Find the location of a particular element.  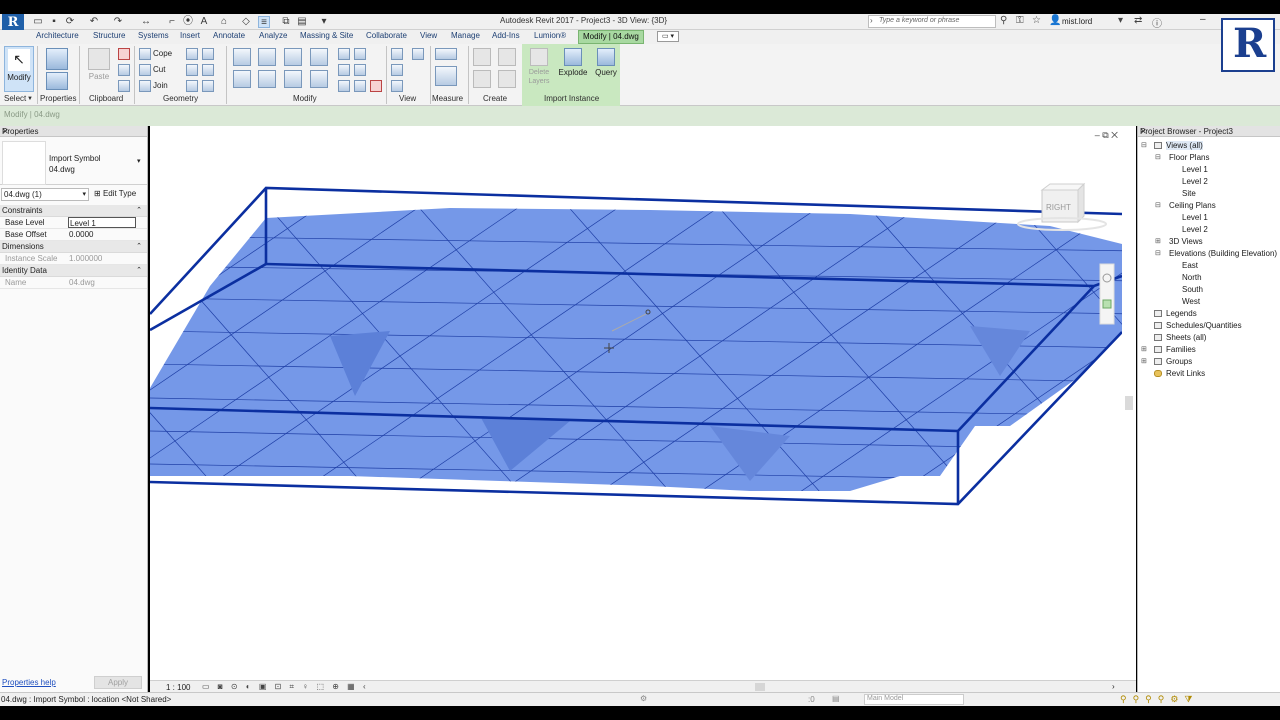

tab-manage: Manage is located at coordinates (465, 35).